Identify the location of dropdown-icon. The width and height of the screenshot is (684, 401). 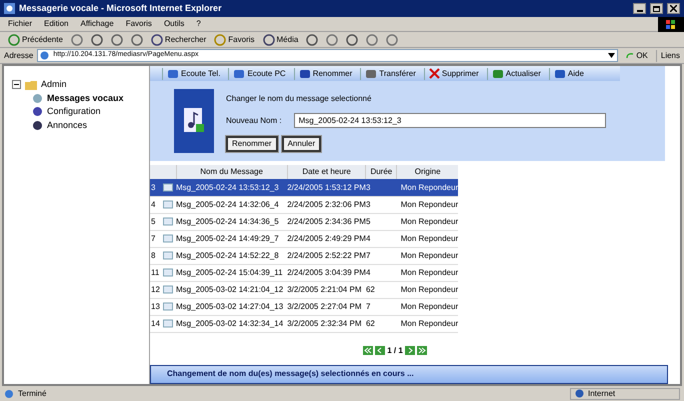
(612, 55).